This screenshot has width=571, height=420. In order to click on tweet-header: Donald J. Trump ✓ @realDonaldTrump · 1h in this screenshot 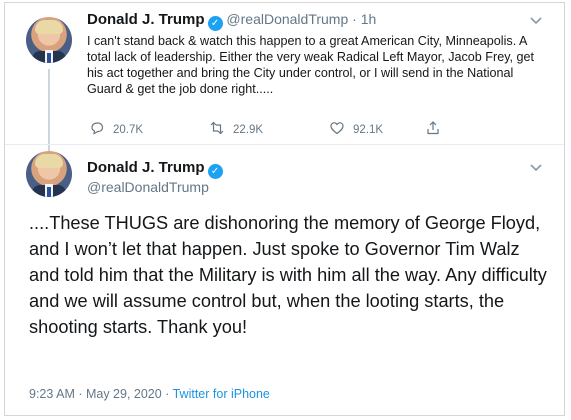, I will do `click(231, 21)`.